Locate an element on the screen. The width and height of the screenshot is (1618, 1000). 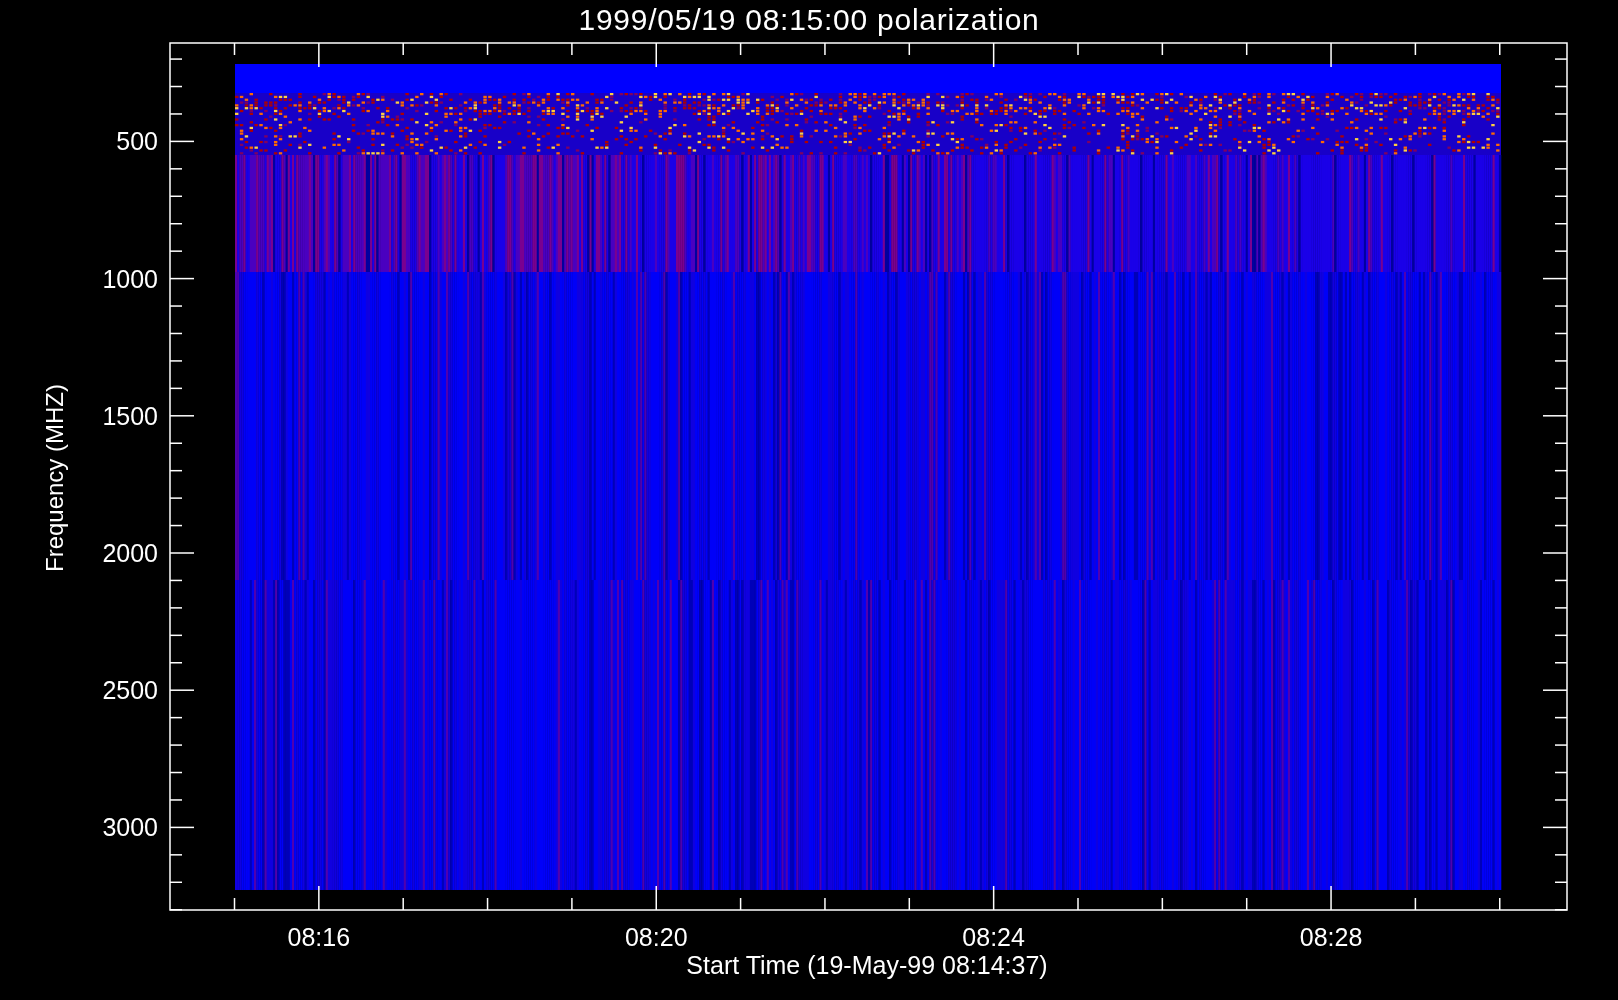
y-tick-label: 1000 is located at coordinates (130, 278).